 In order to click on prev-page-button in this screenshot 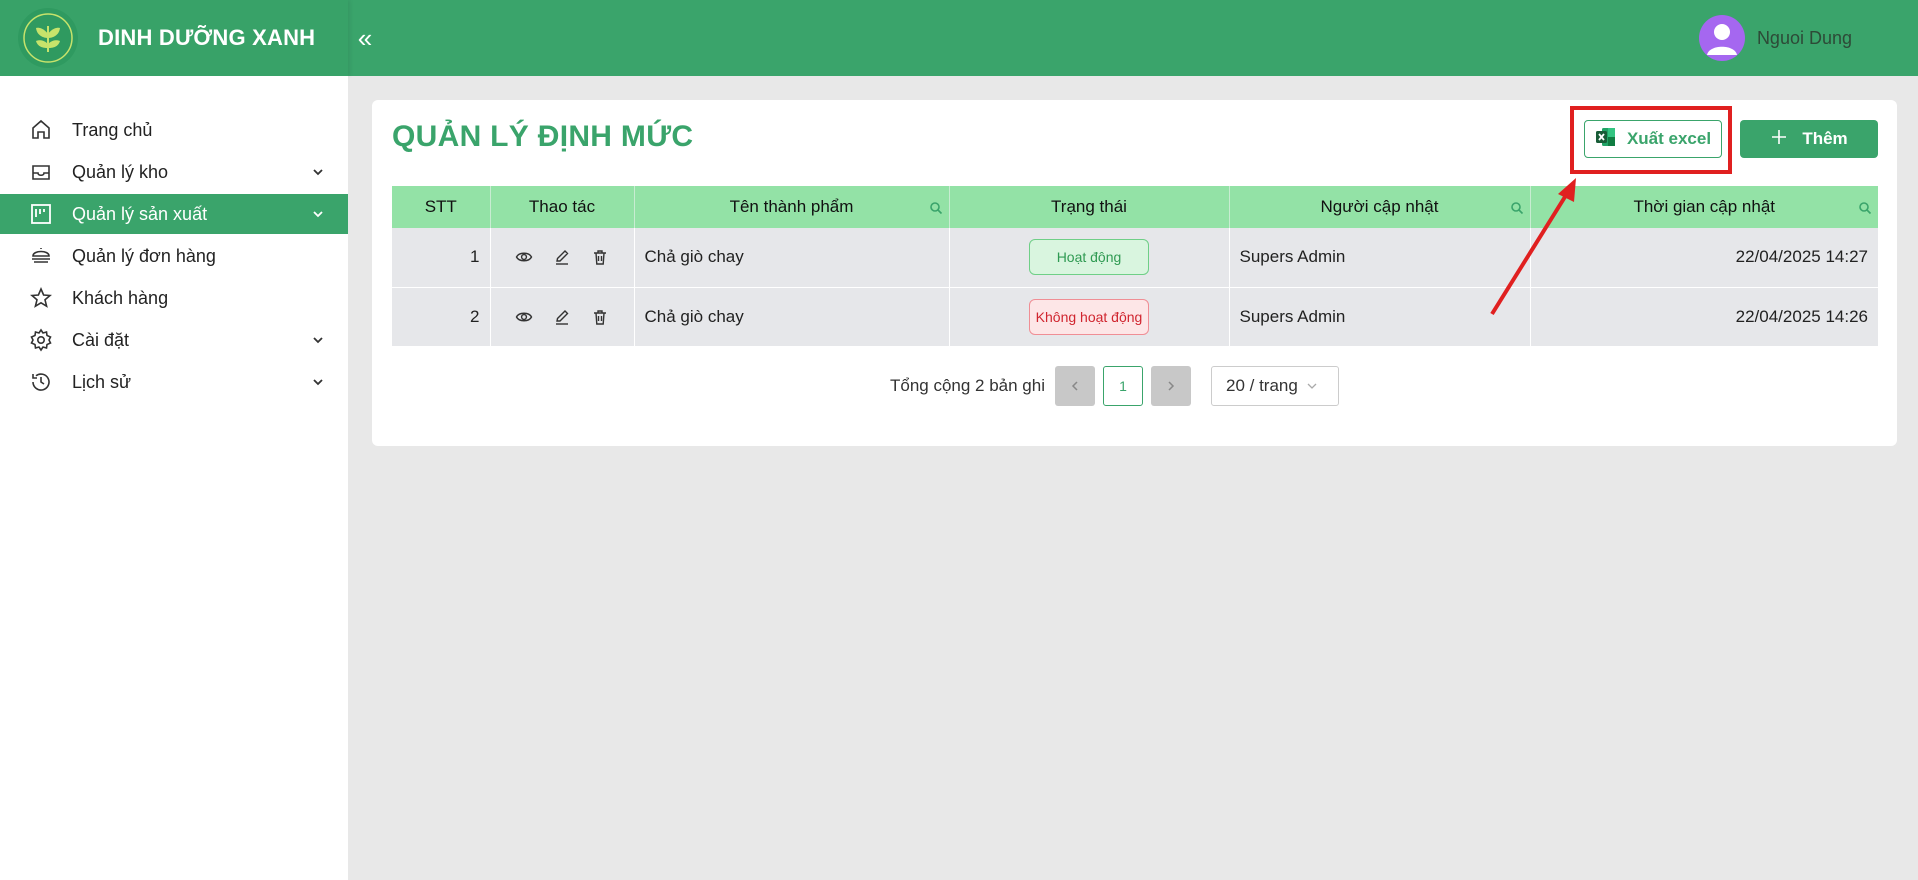, I will do `click(1075, 386)`.